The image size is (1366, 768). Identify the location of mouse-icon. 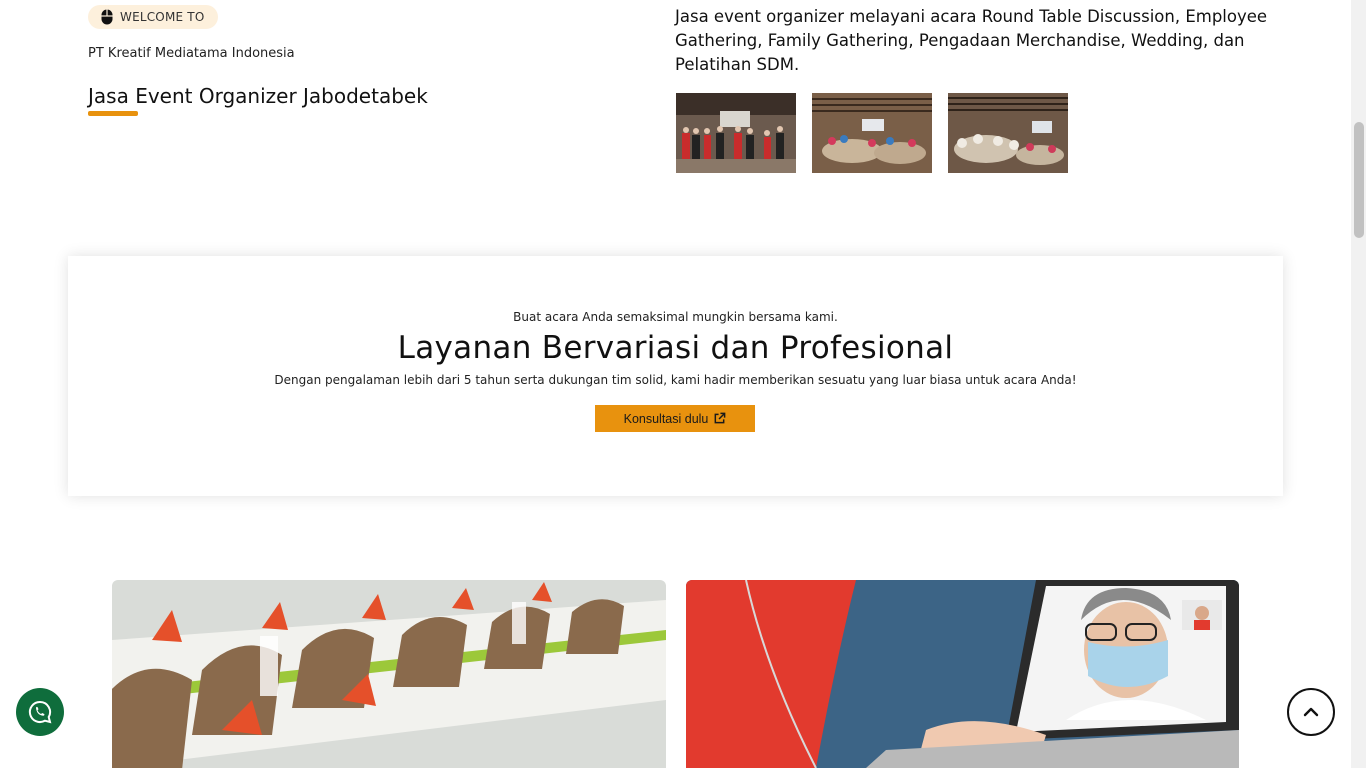
(107, 17).